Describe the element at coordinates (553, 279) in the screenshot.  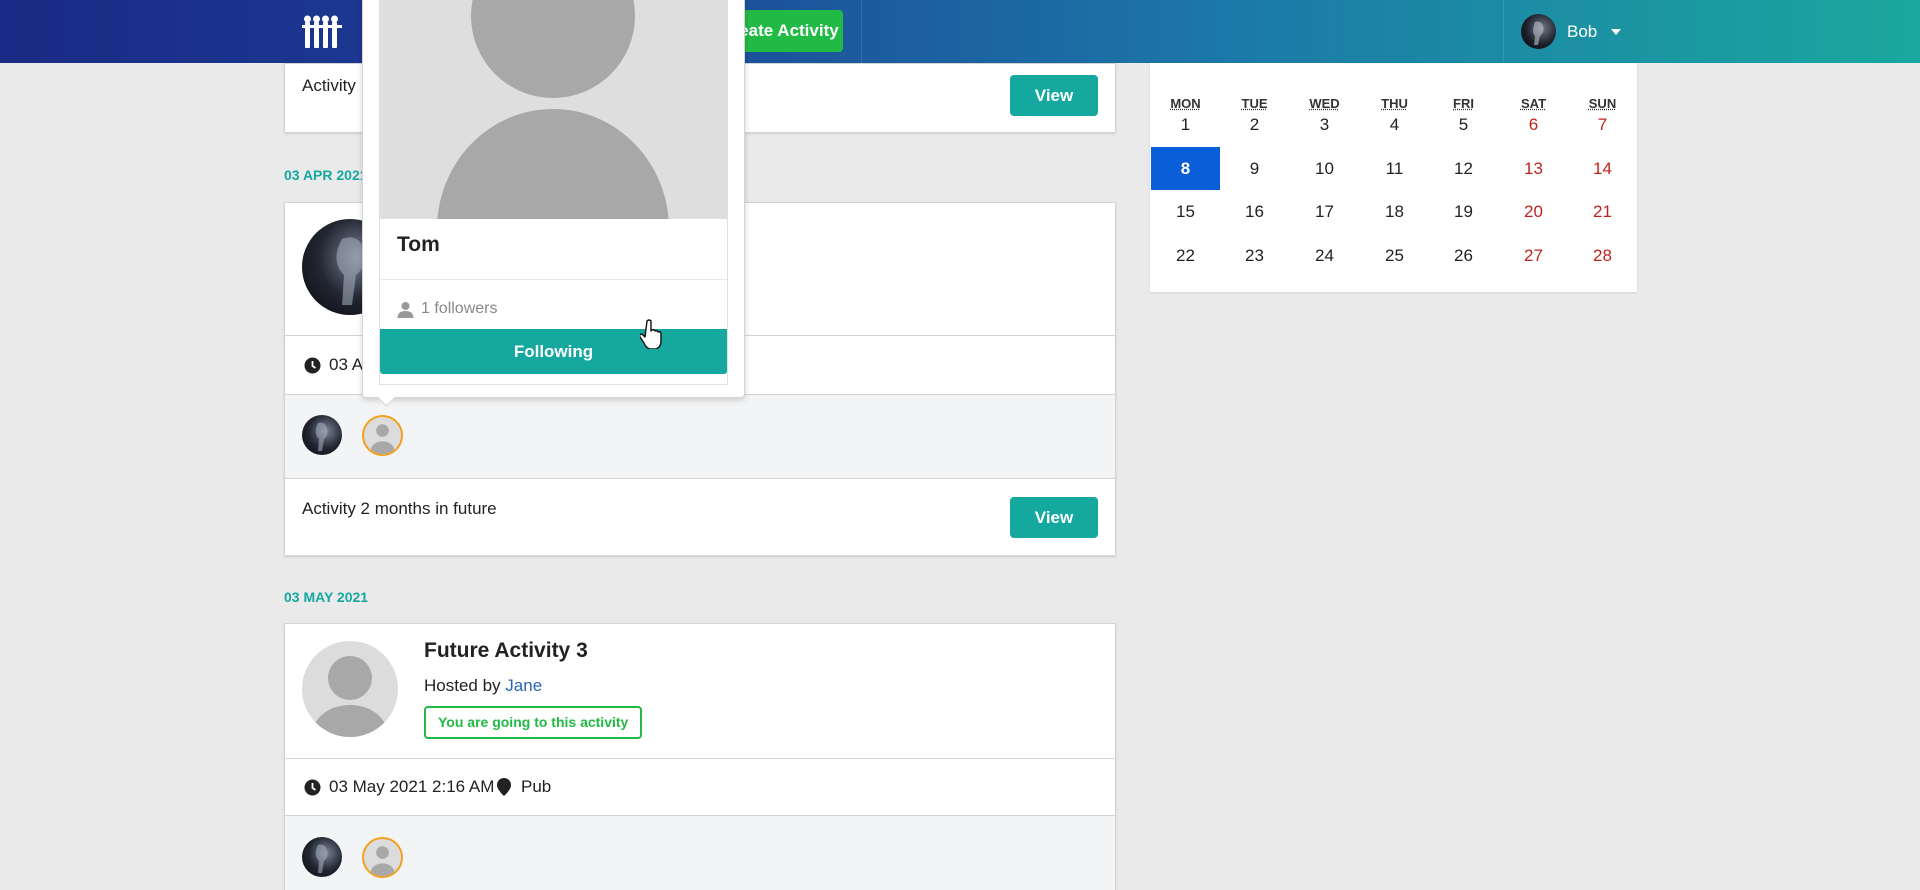
I see `divider` at that location.